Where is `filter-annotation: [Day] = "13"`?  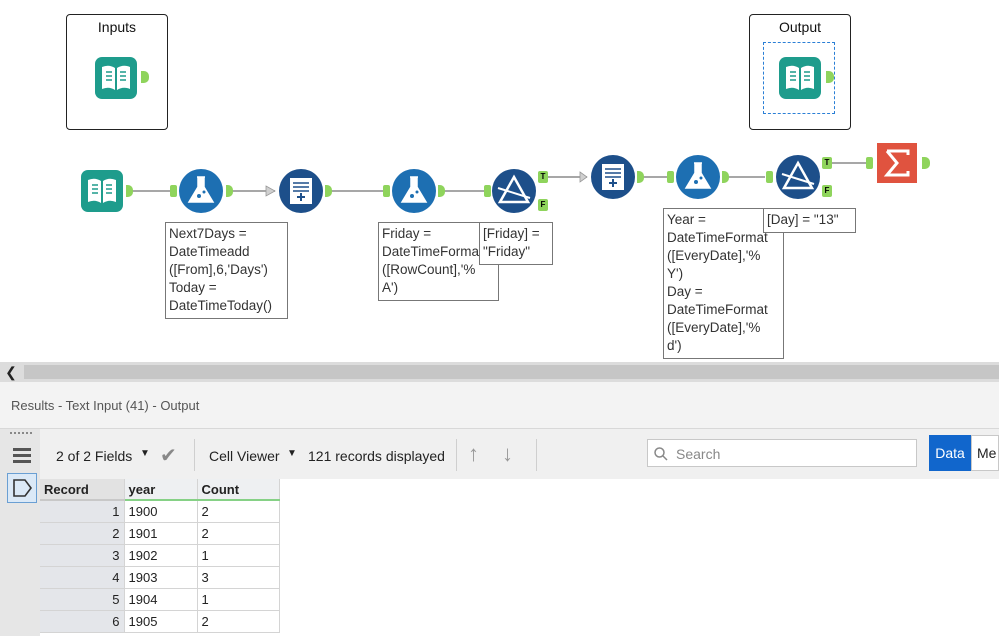 filter-annotation: [Day] = "13" is located at coordinates (809, 220).